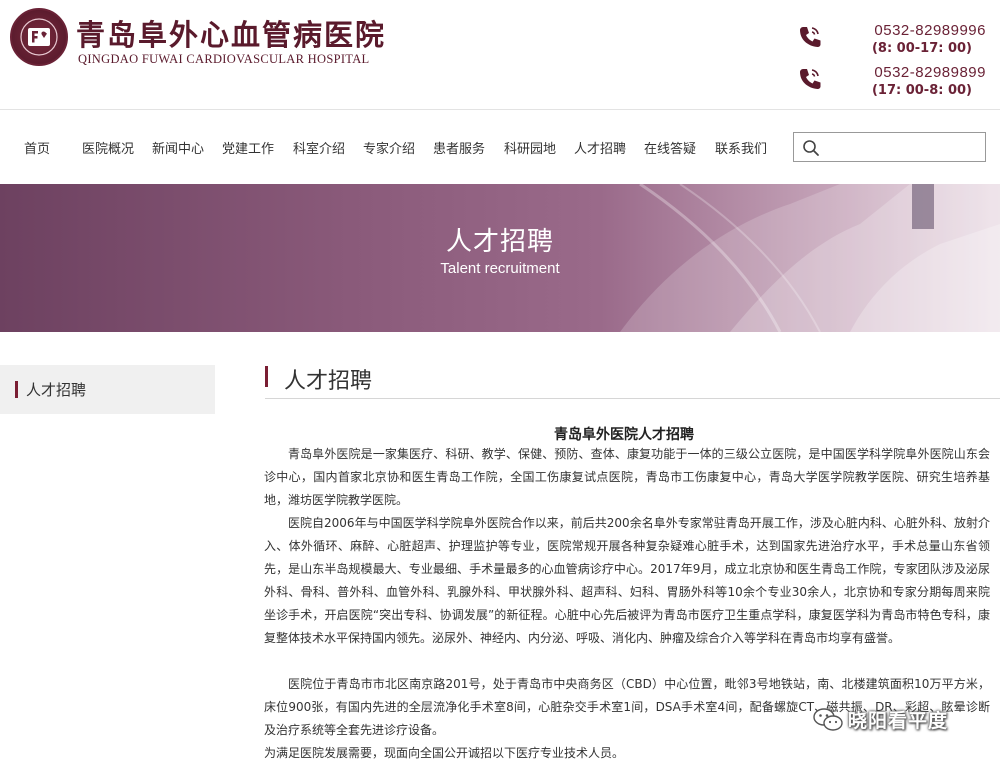  I want to click on nav-item-departments: 科室介绍, so click(319, 147).